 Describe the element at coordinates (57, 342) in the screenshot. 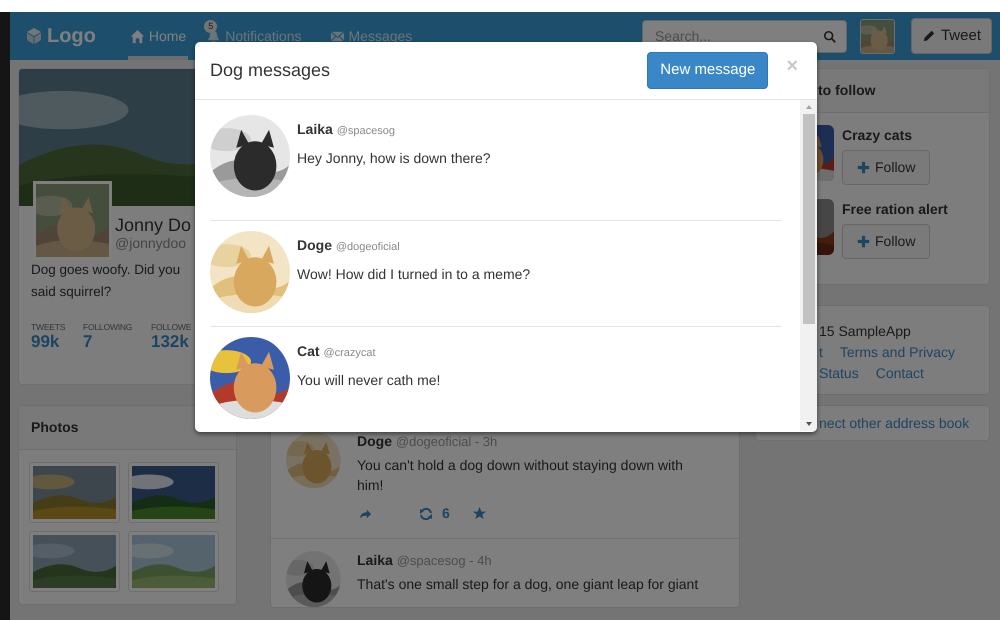

I see `stat-value: 99k` at that location.